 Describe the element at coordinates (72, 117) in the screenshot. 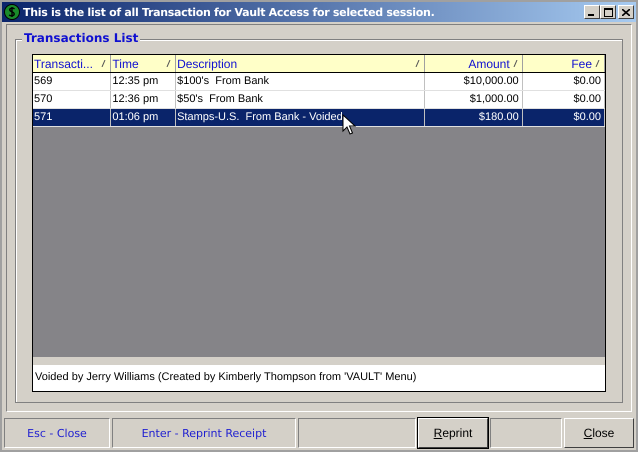

I see `table-cell: 571` at that location.